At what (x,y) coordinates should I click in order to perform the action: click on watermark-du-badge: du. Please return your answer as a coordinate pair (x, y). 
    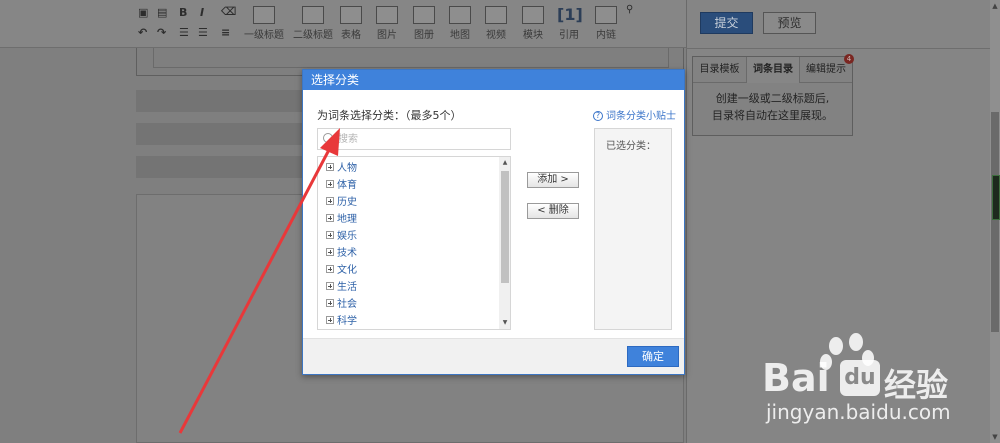
    Looking at the image, I should click on (860, 378).